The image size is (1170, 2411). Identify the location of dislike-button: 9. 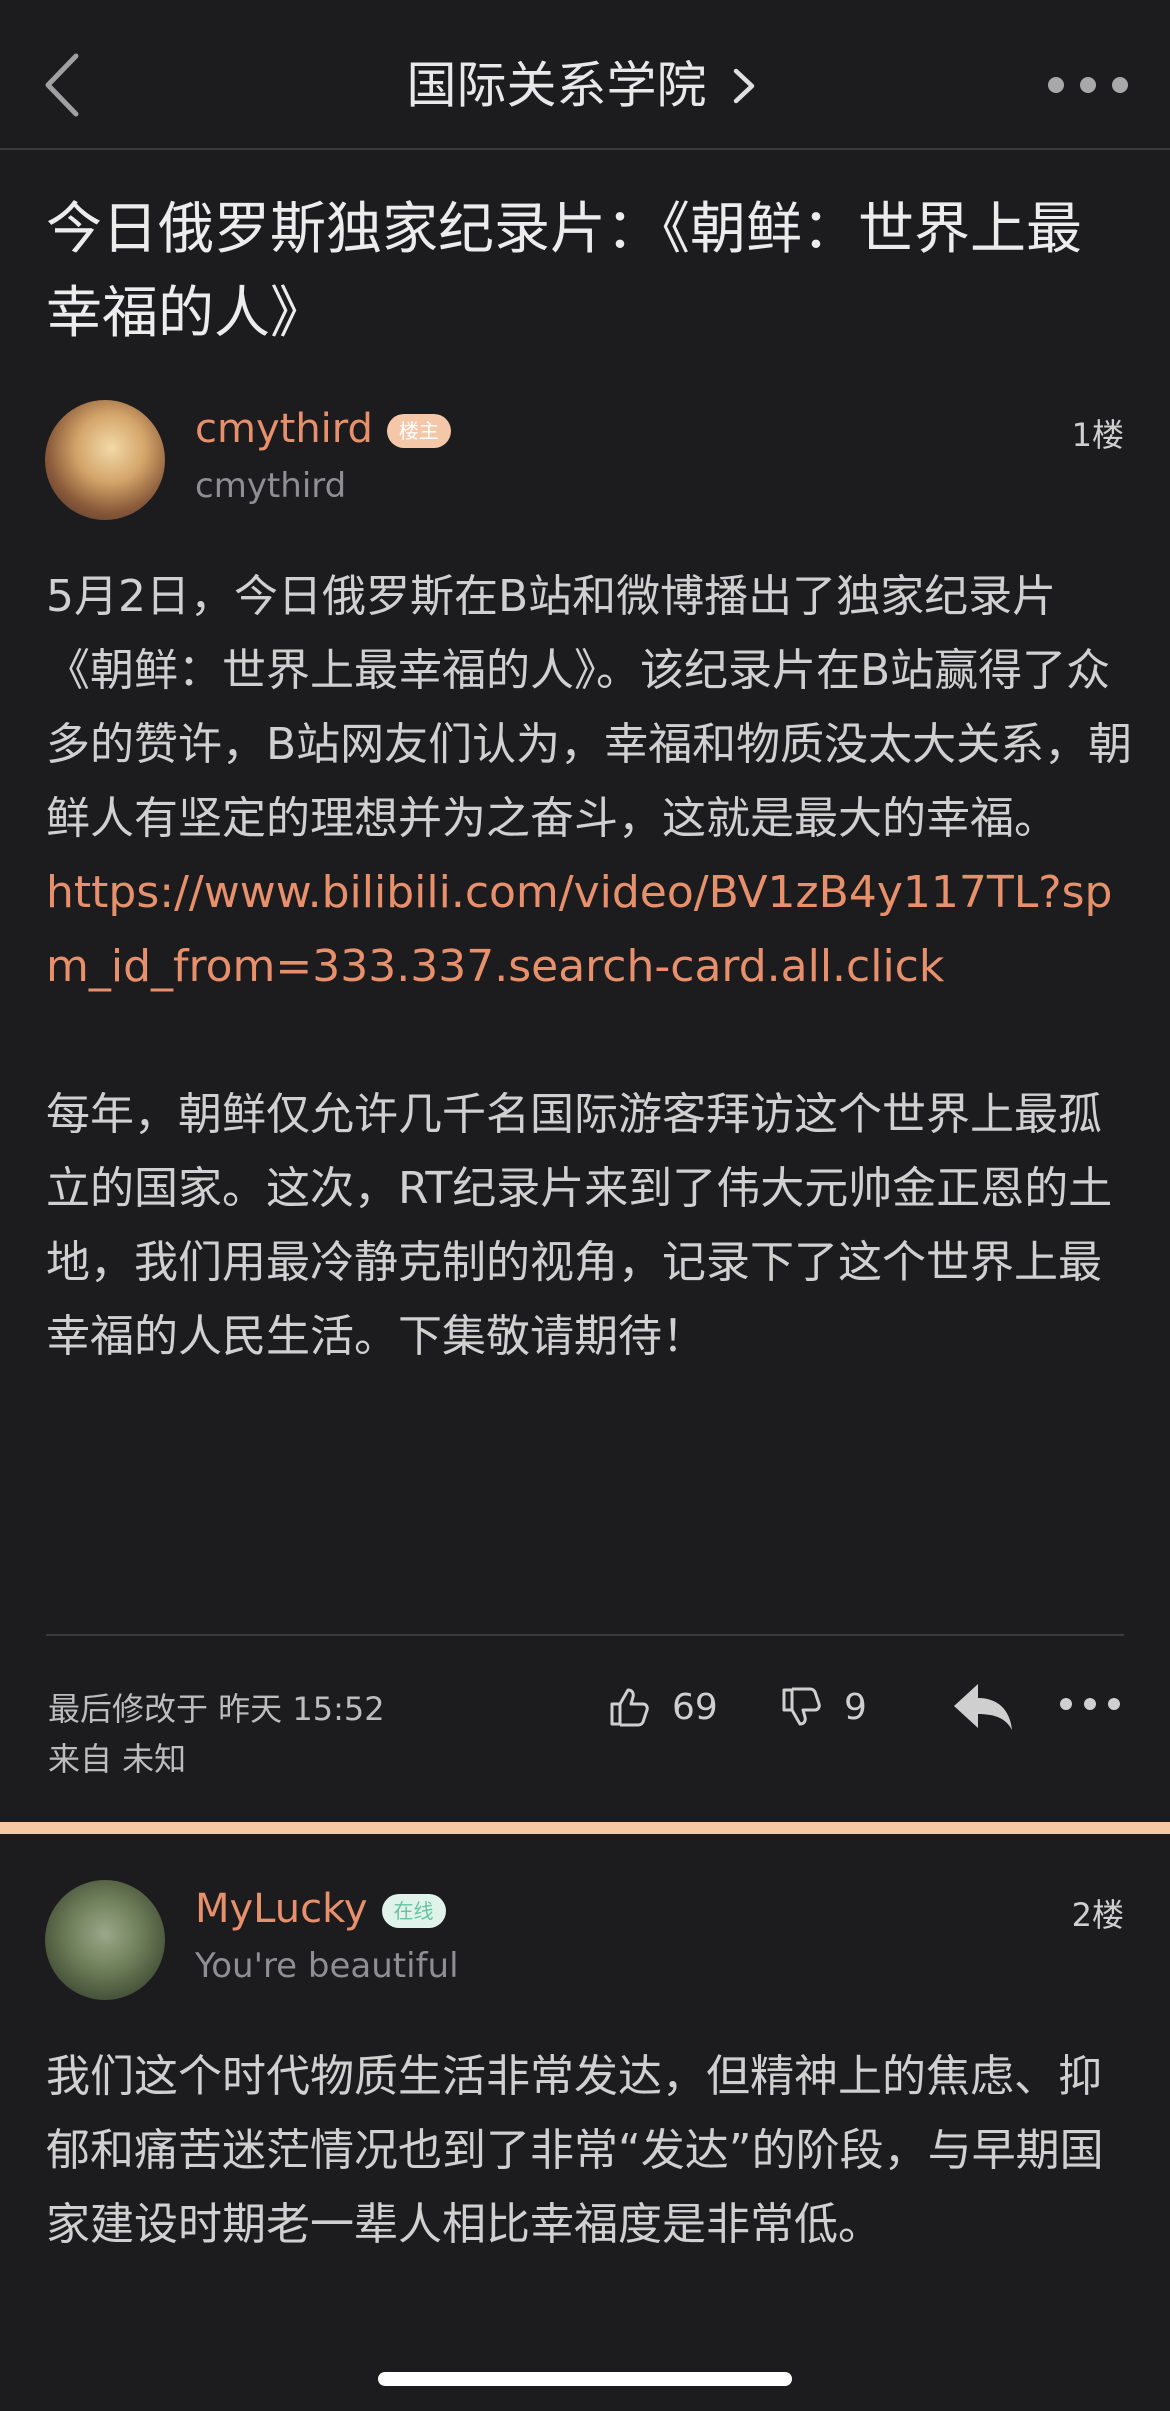
(822, 1707).